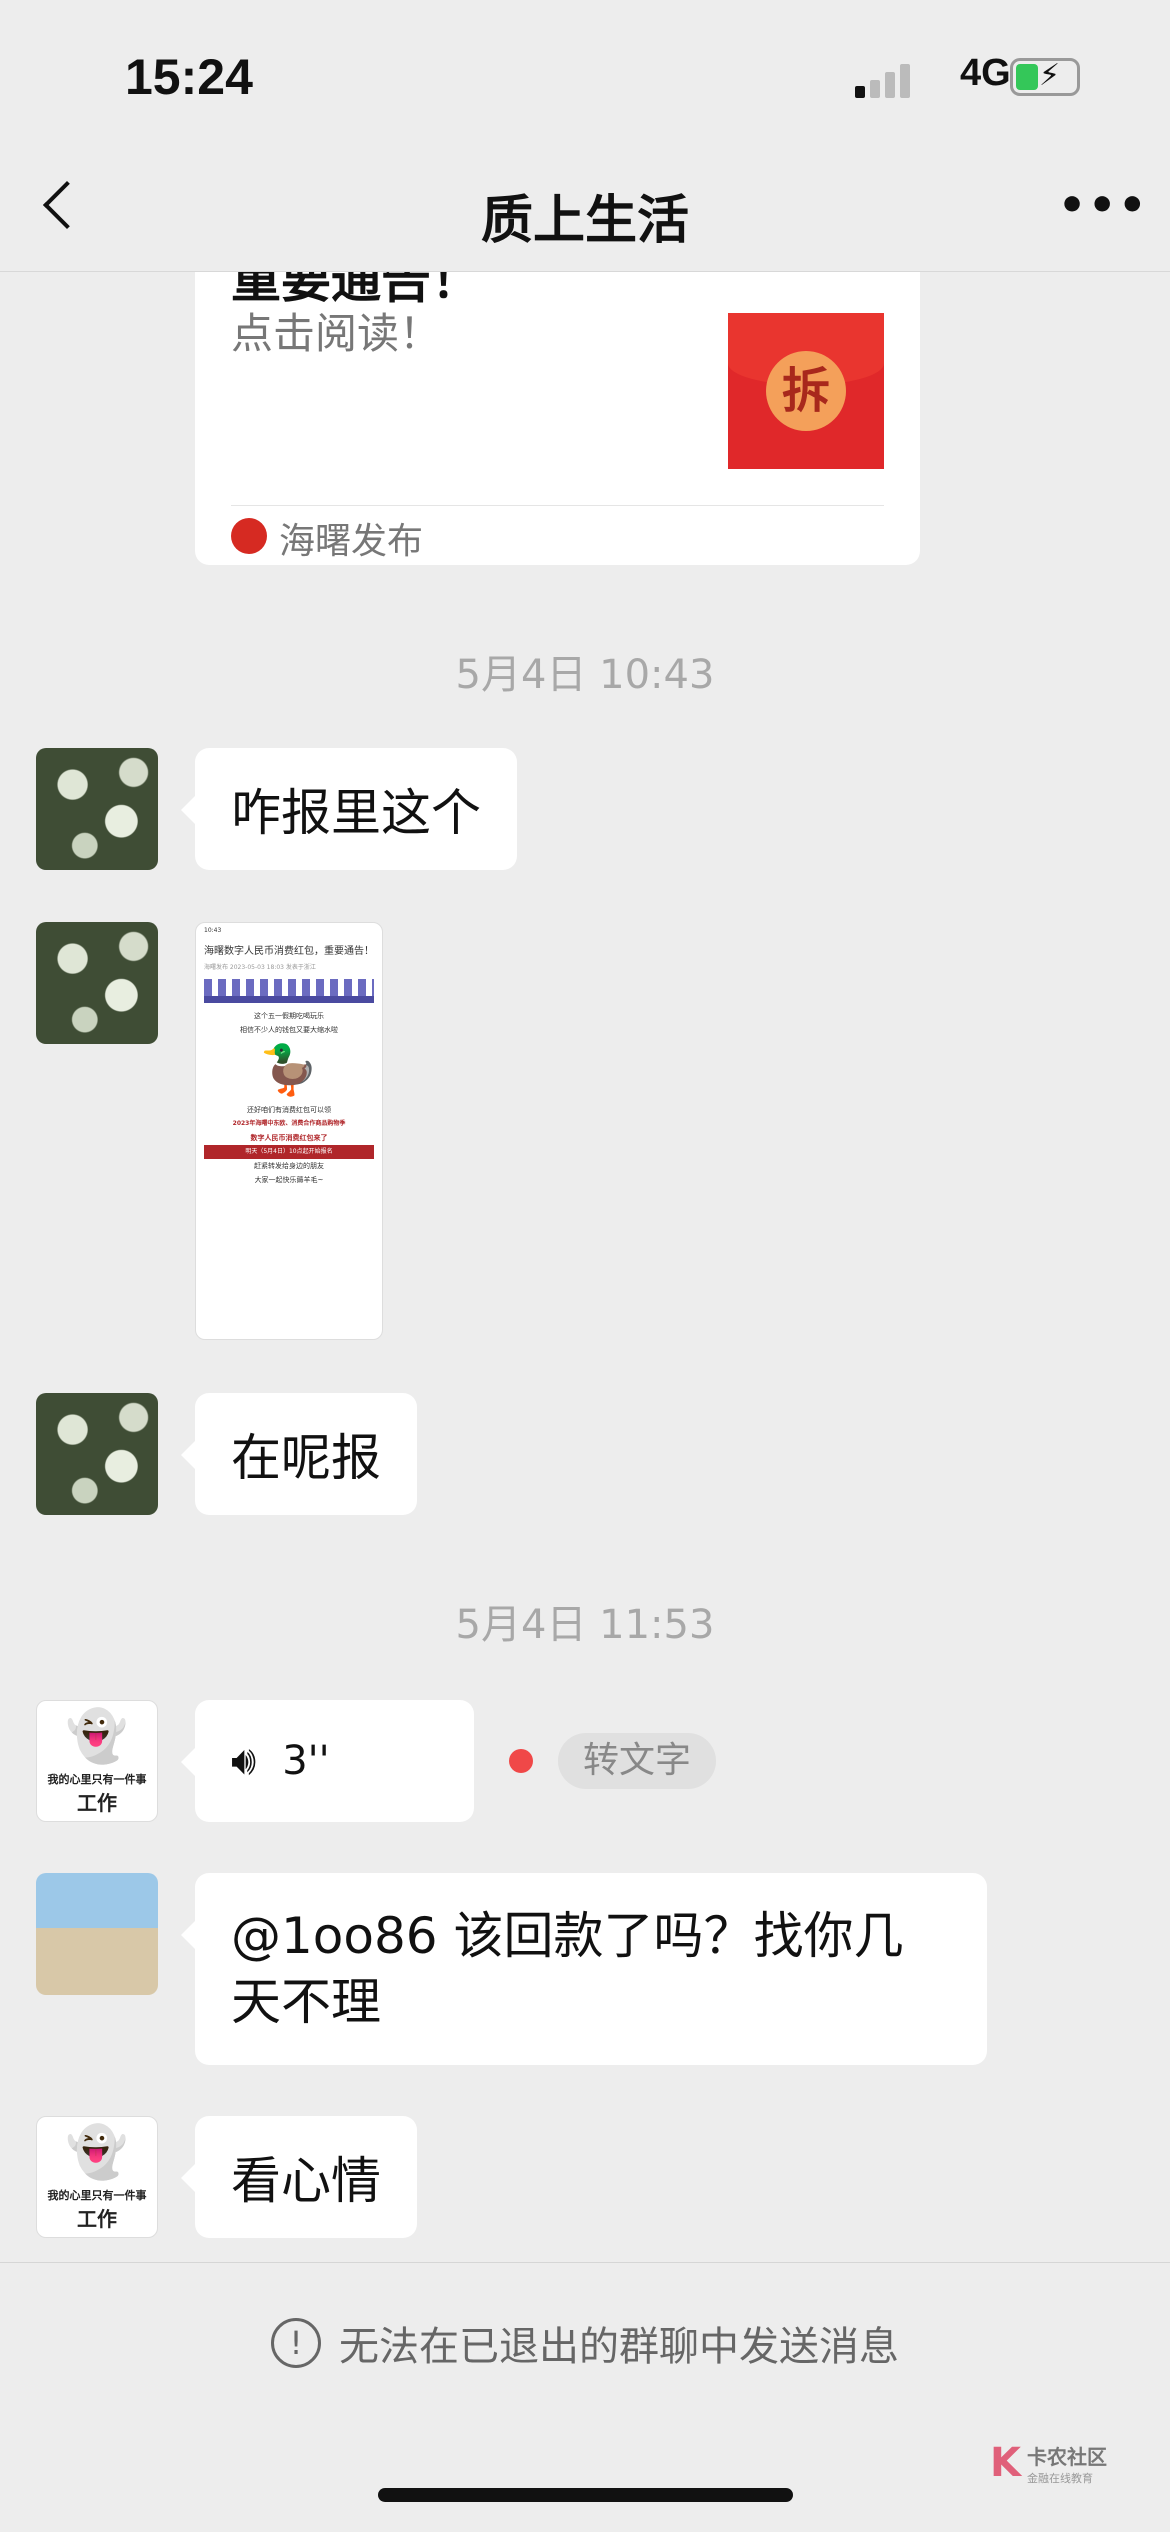 This screenshot has height=2532, width=1170. Describe the element at coordinates (189, 77) in the screenshot. I see `clock: 15:24` at that location.